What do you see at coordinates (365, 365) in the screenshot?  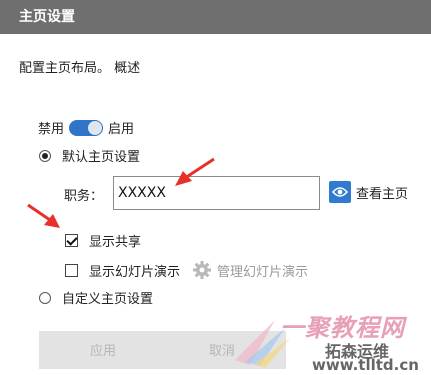 I see `watermark-url: www.tlltd.cn` at bounding box center [365, 365].